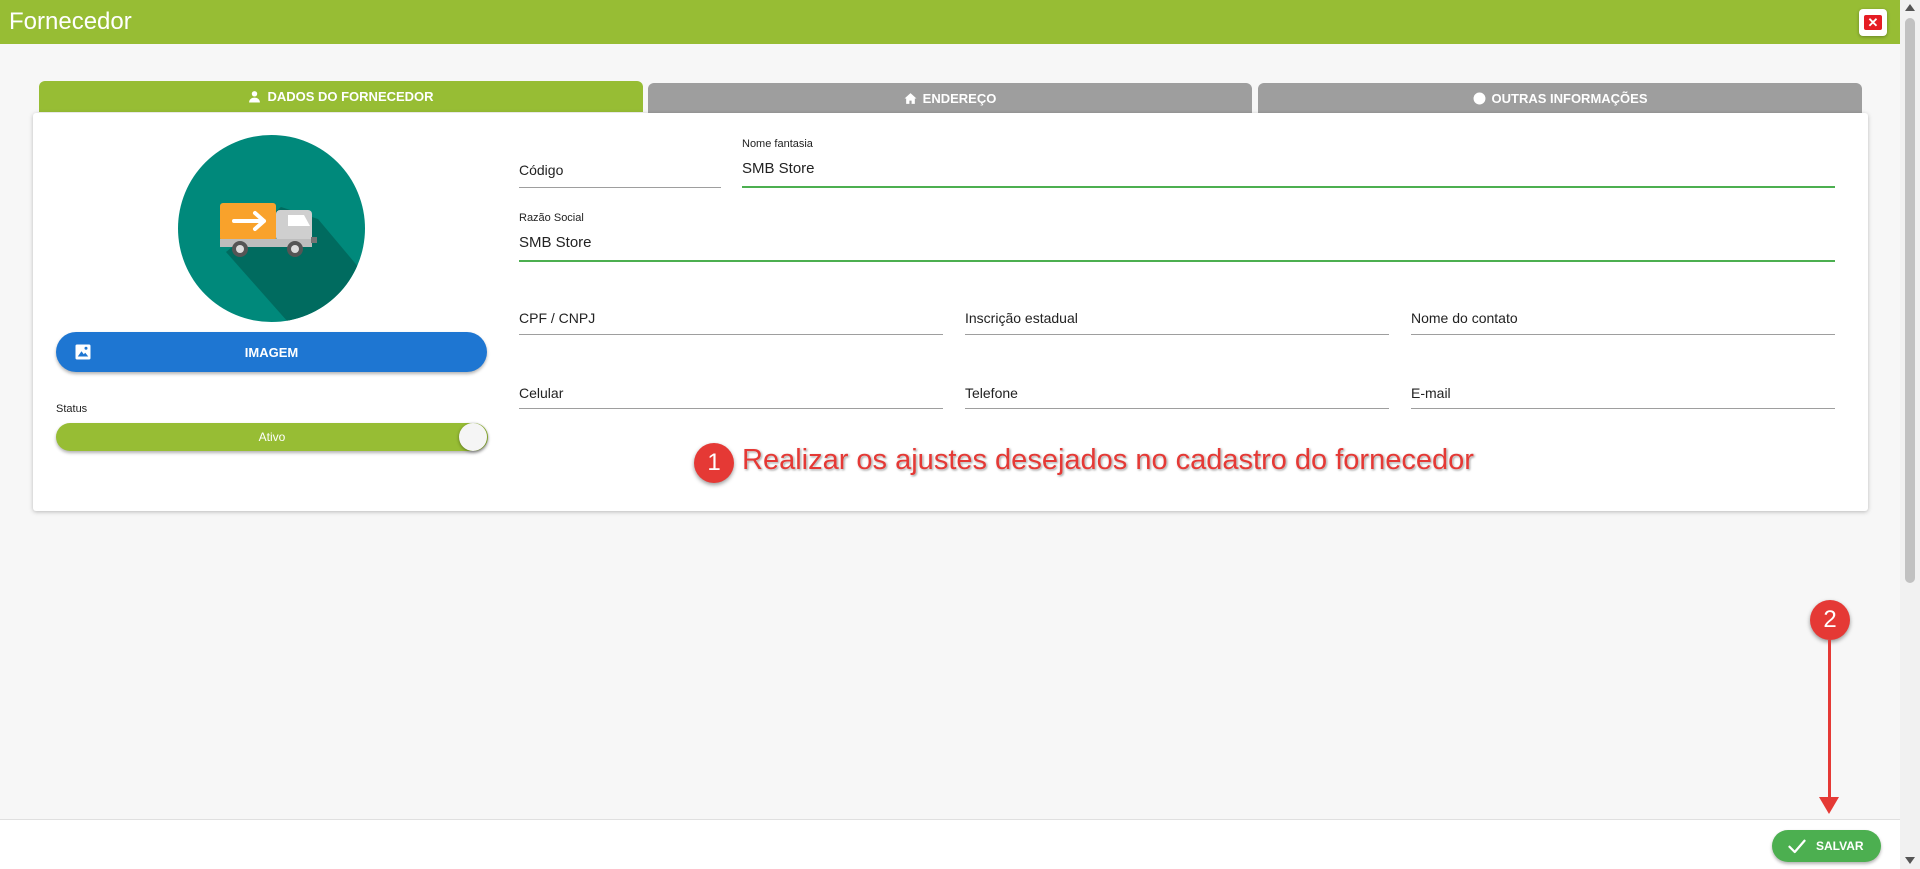  Describe the element at coordinates (1177, 317) in the screenshot. I see `inscricao-estadual-field: Inscrição estadual` at that location.